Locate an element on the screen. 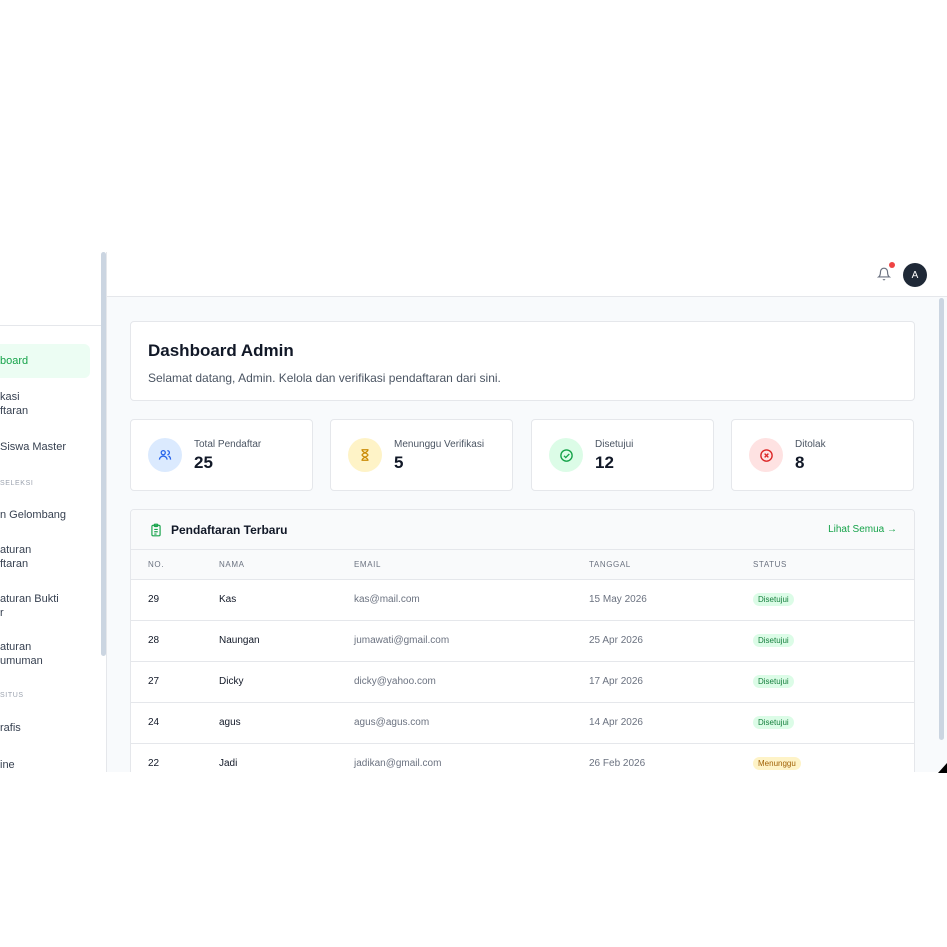  sidebar-item-pengaturan-pendaftaran: aturan ftaran is located at coordinates (15, 557).